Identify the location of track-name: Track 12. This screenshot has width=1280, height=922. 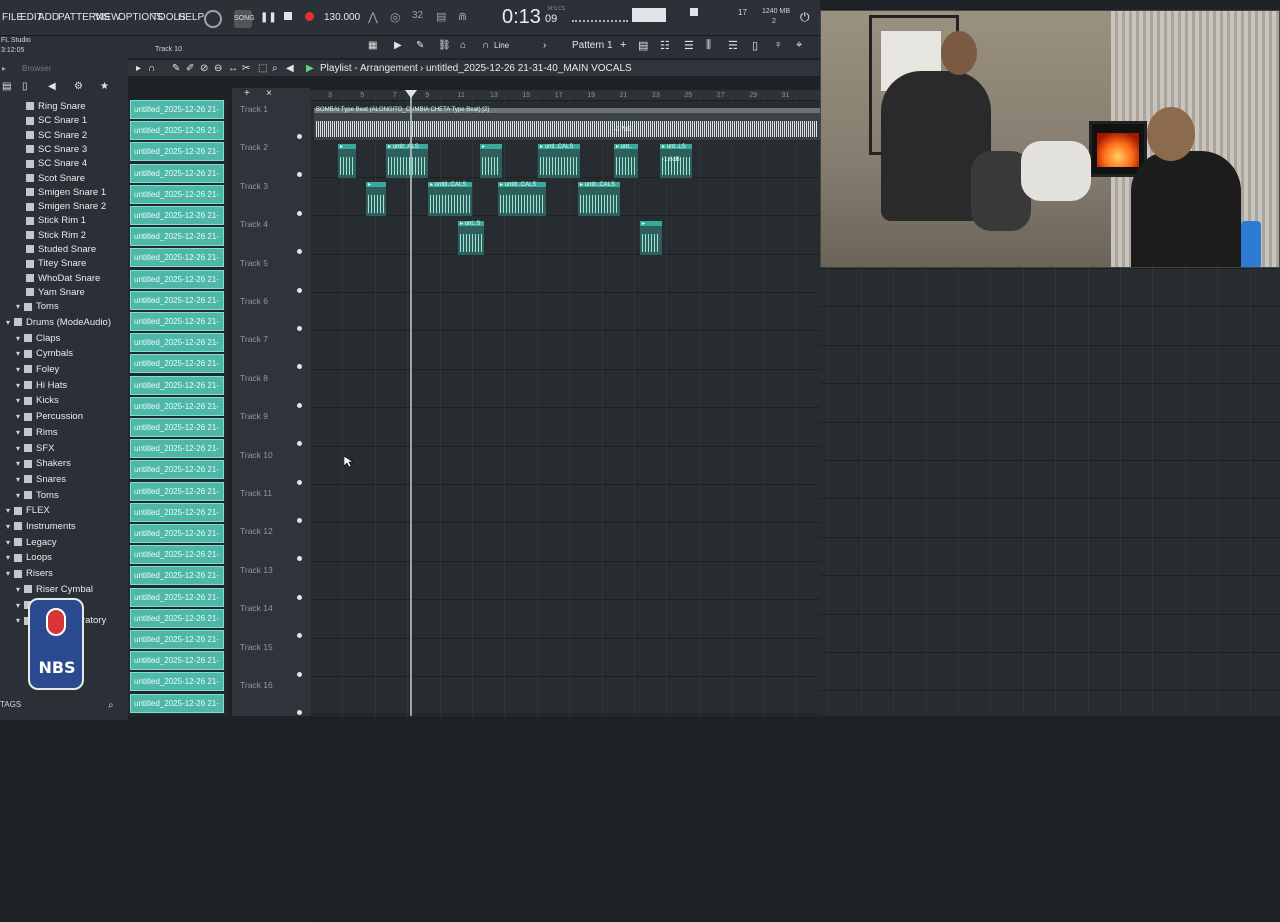
(256, 531).